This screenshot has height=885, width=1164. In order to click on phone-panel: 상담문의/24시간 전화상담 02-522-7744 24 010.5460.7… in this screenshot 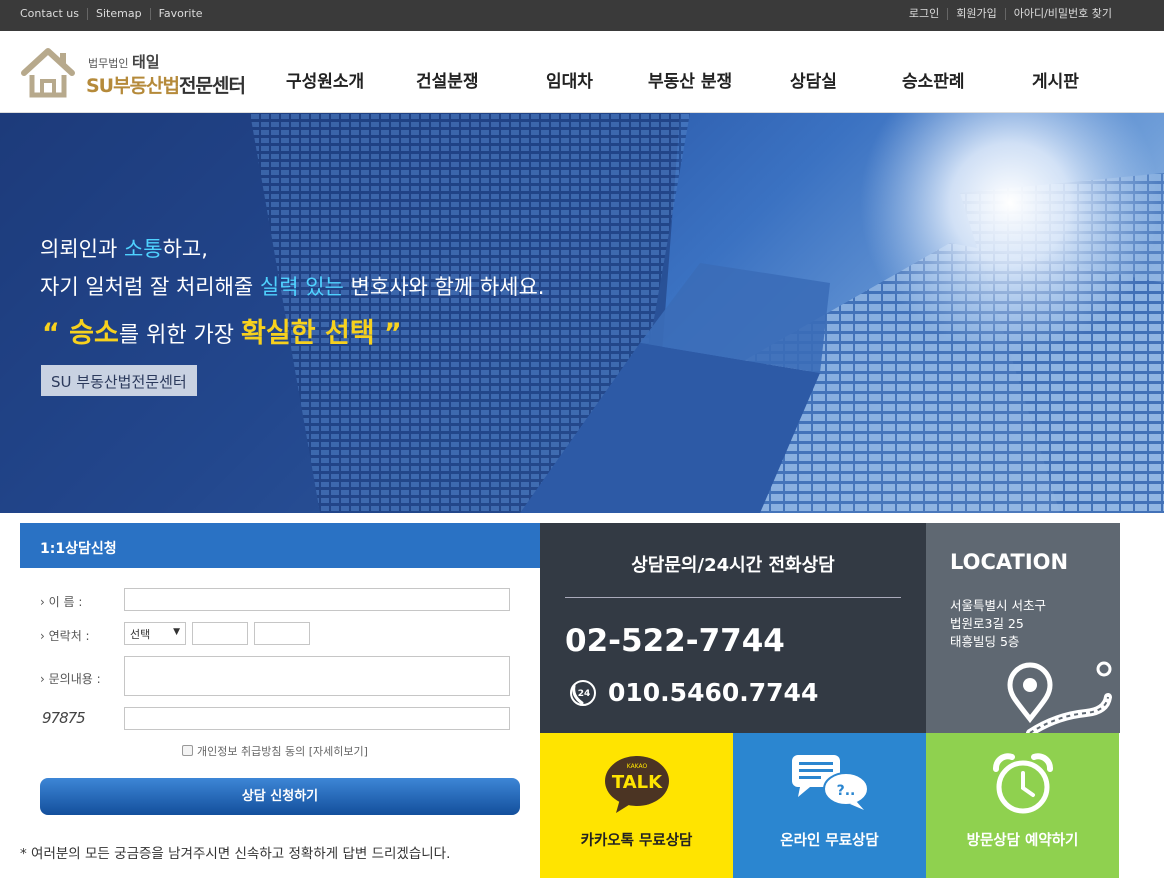, I will do `click(733, 628)`.